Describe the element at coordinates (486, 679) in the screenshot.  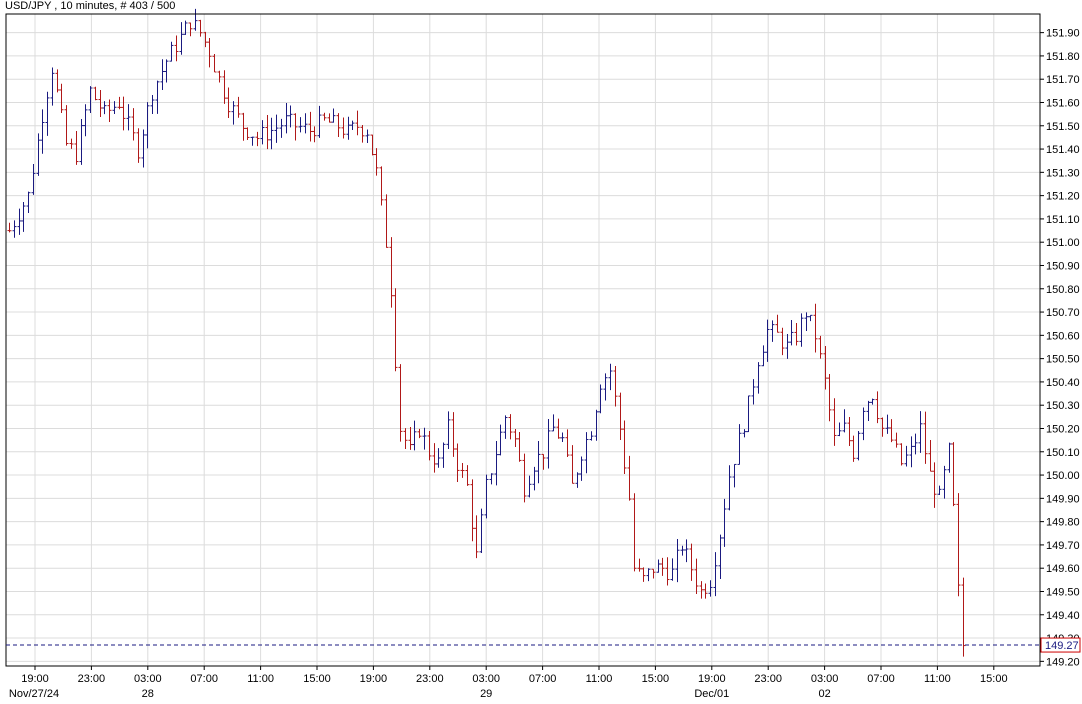
I see `x-tick-label: 03:00` at that location.